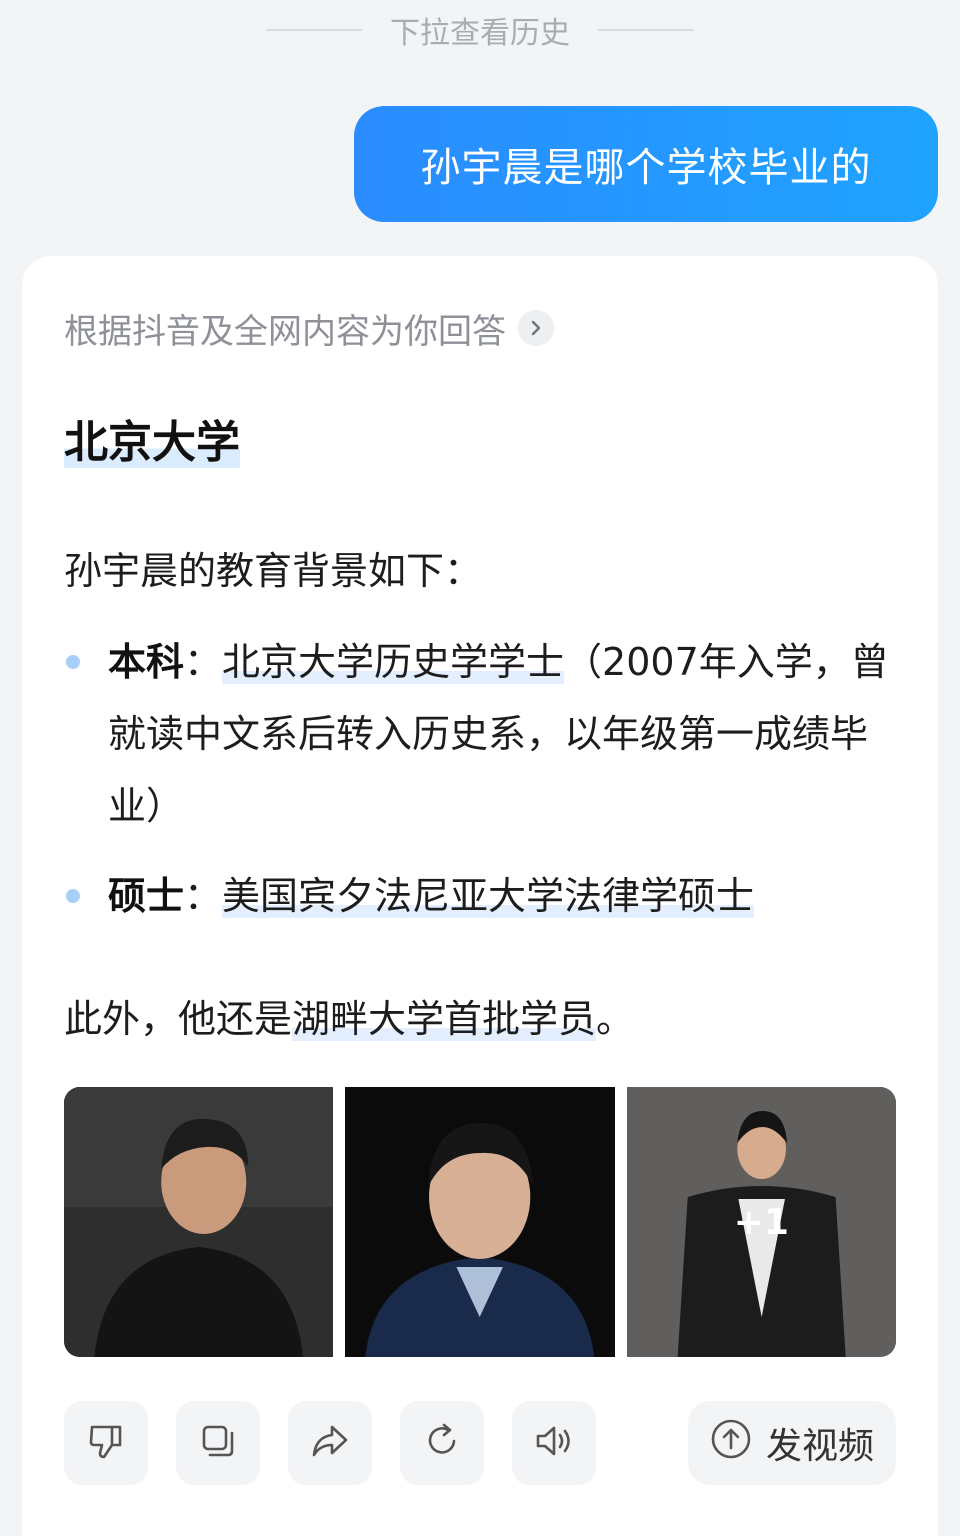  I want to click on speaker-icon, so click(554, 1443).